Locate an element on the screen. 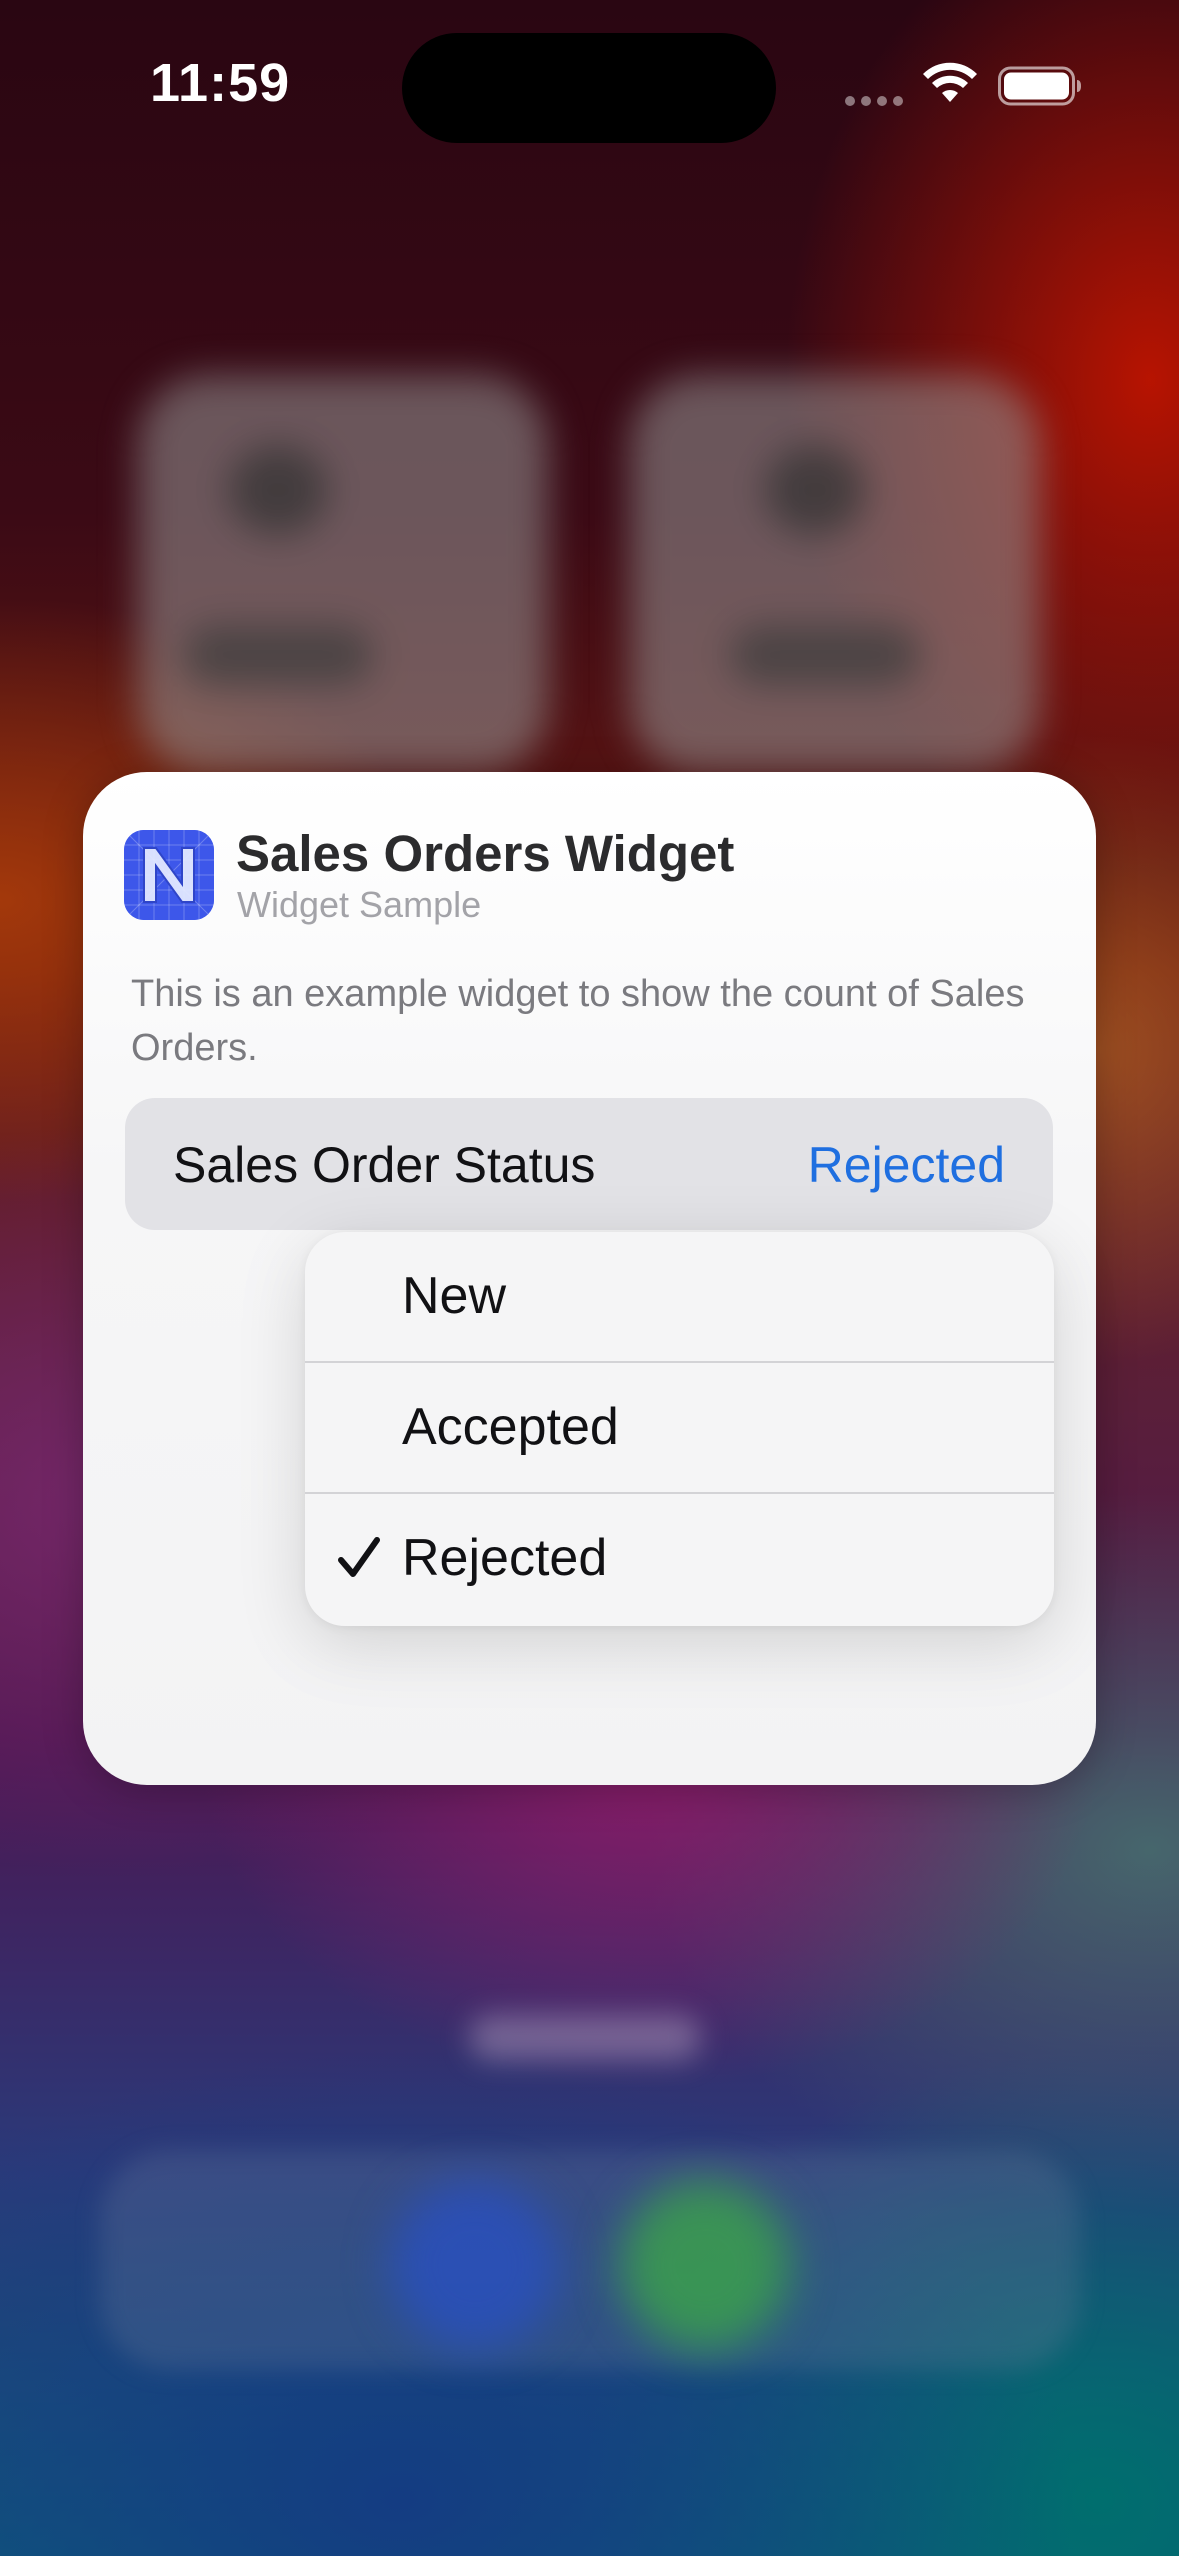 This screenshot has width=1179, height=2556. menu-option-rejected: Rejected is located at coordinates (679, 1559).